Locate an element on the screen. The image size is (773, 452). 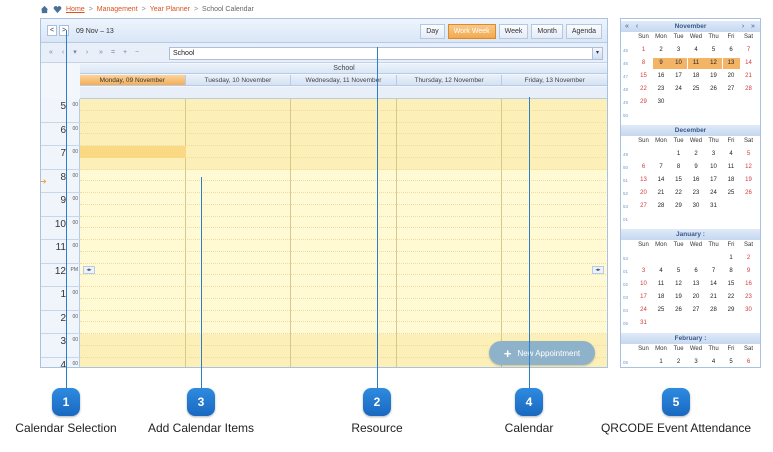
breadcrumb-year-planner: Year Planner is located at coordinates (170, 9).